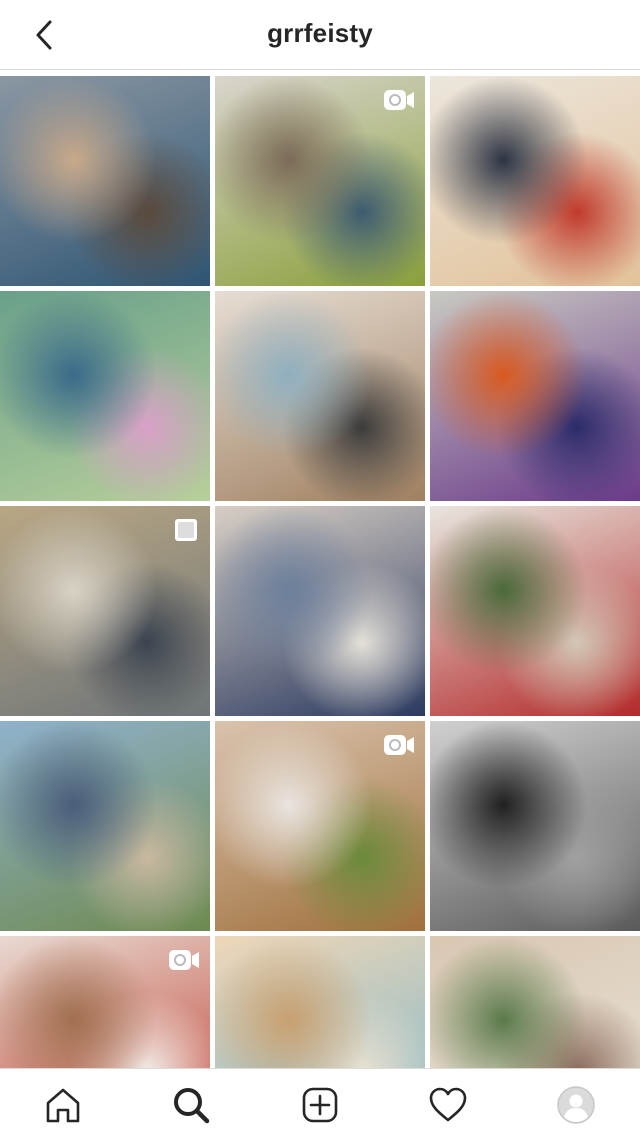 The height and width of the screenshot is (1138, 640). I want to click on post-girl-red-backpack, so click(535, 611).